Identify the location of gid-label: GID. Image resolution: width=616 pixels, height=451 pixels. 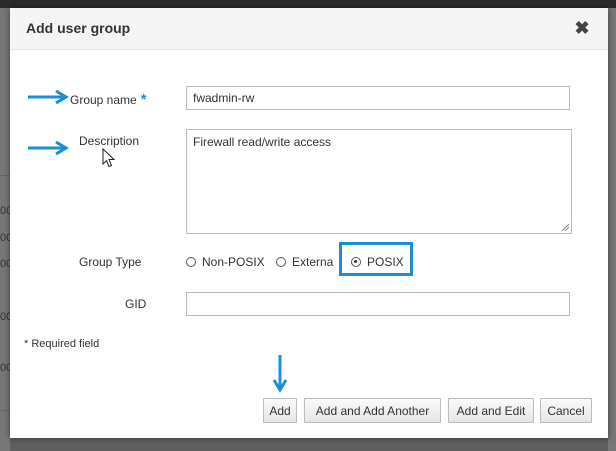
(136, 304).